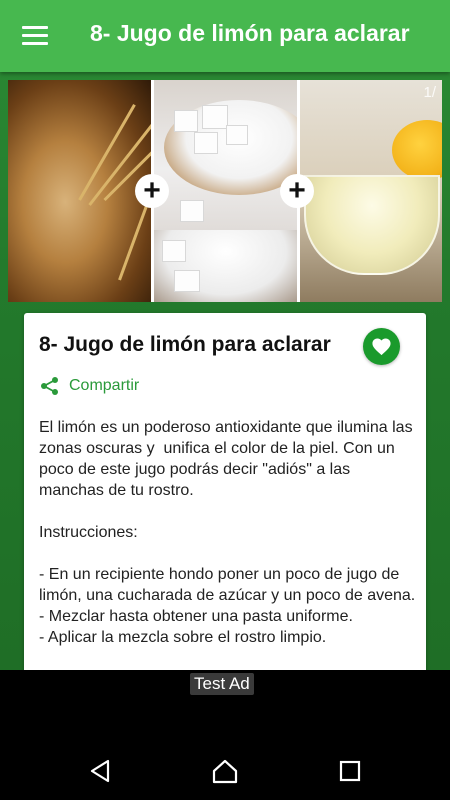 The height and width of the screenshot is (800, 450). What do you see at coordinates (225, 750) in the screenshot?
I see `system-navigation-bar` at bounding box center [225, 750].